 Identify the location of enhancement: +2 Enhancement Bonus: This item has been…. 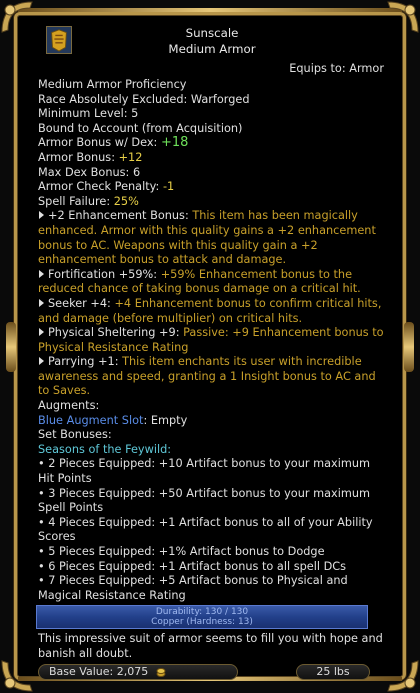
(212, 238).